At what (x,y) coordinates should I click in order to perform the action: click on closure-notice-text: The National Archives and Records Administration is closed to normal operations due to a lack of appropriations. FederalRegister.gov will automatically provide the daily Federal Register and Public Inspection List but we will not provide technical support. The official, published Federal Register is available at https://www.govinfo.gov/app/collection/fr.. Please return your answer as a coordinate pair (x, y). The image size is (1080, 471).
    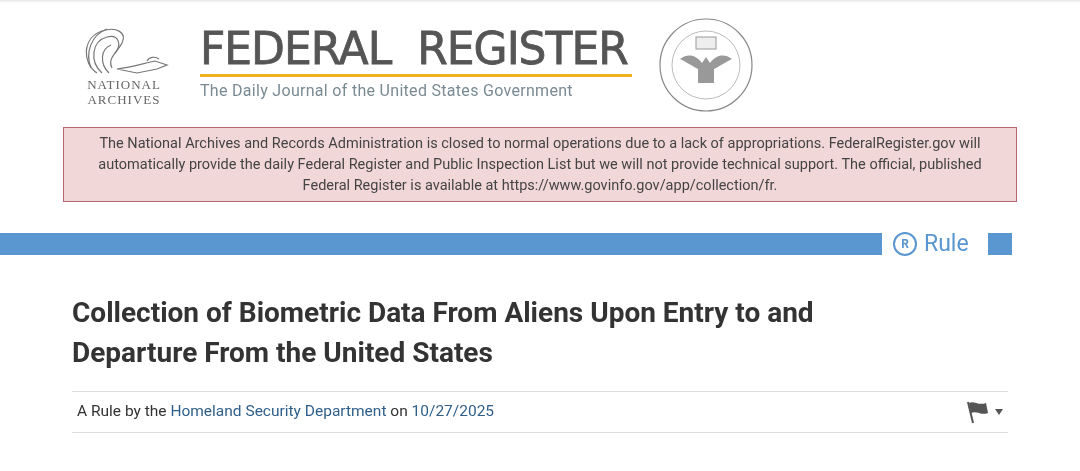
    Looking at the image, I should click on (540, 165).